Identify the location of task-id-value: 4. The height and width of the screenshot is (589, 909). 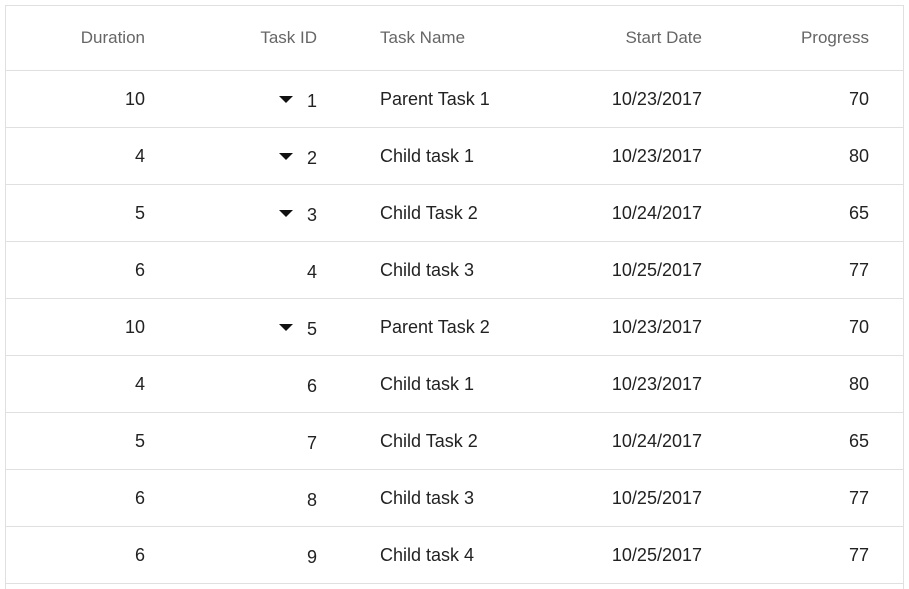
(311, 271).